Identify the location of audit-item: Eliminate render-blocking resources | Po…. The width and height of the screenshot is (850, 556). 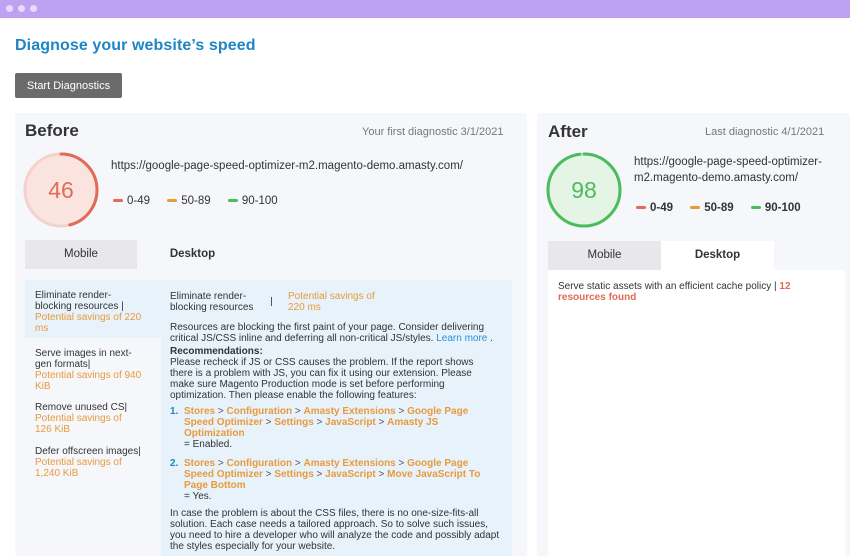
(93, 309).